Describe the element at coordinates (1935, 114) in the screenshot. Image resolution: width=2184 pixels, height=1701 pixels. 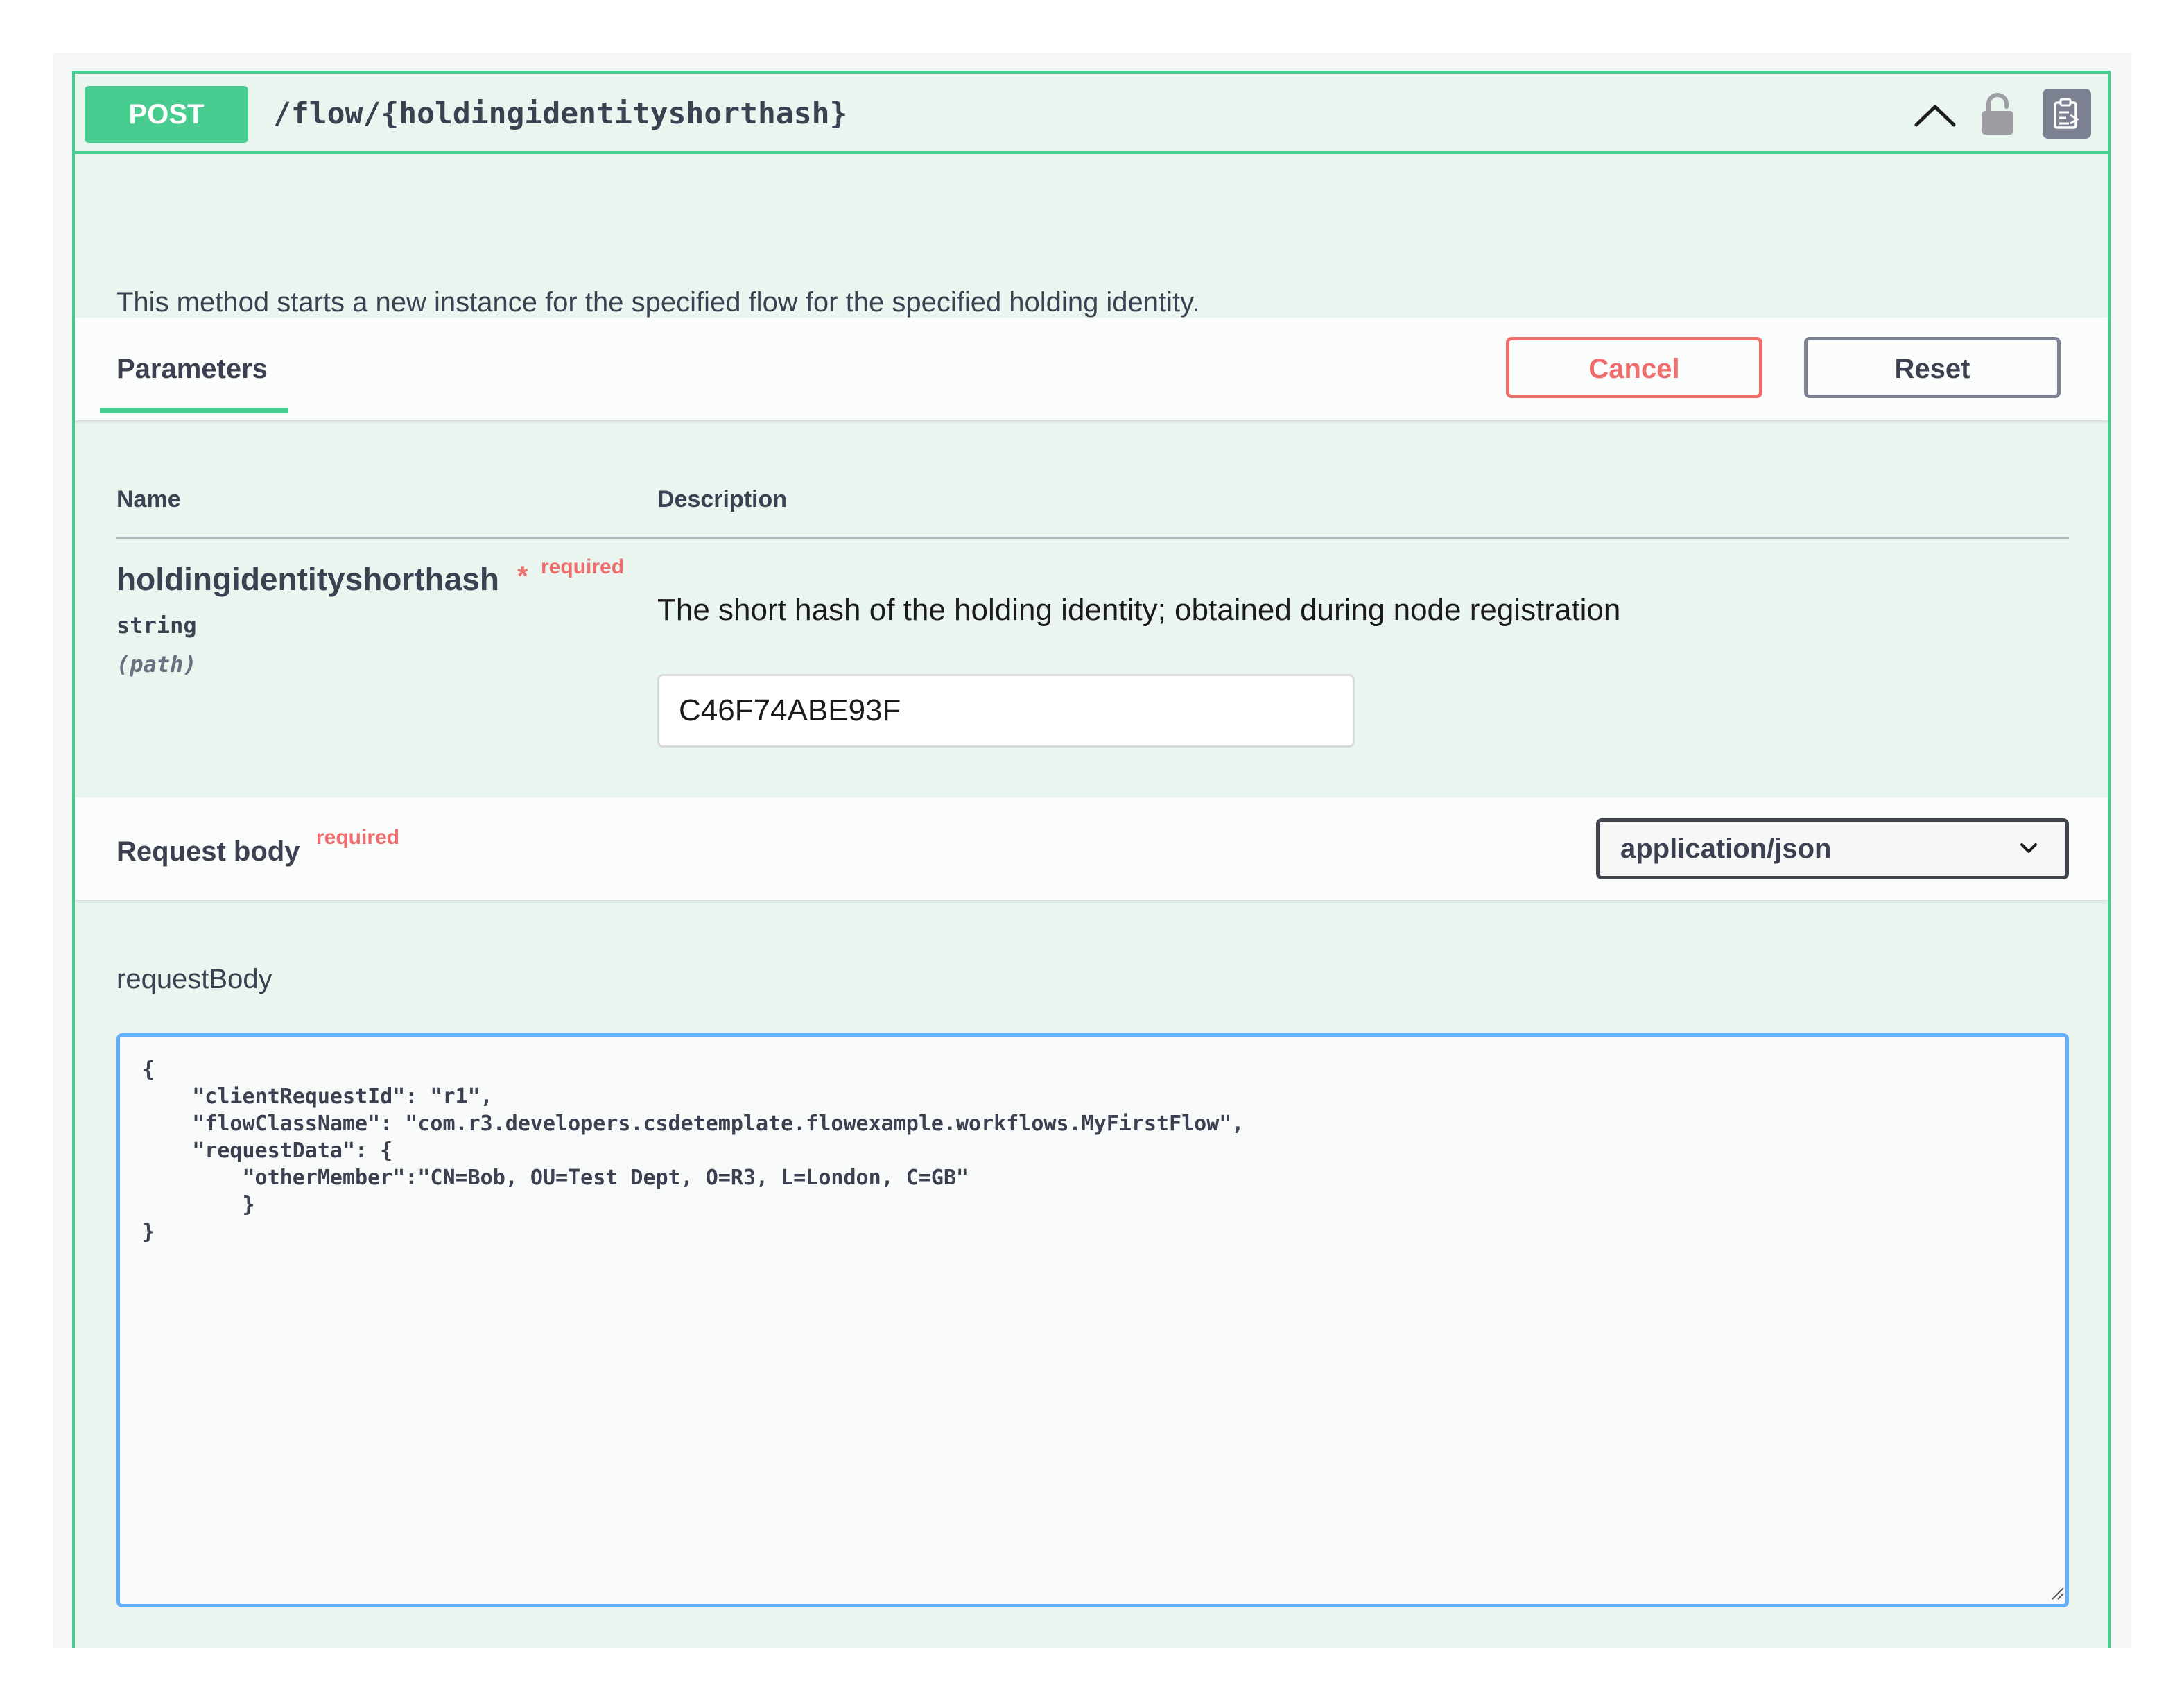
I see `chevron-up-icon` at that location.